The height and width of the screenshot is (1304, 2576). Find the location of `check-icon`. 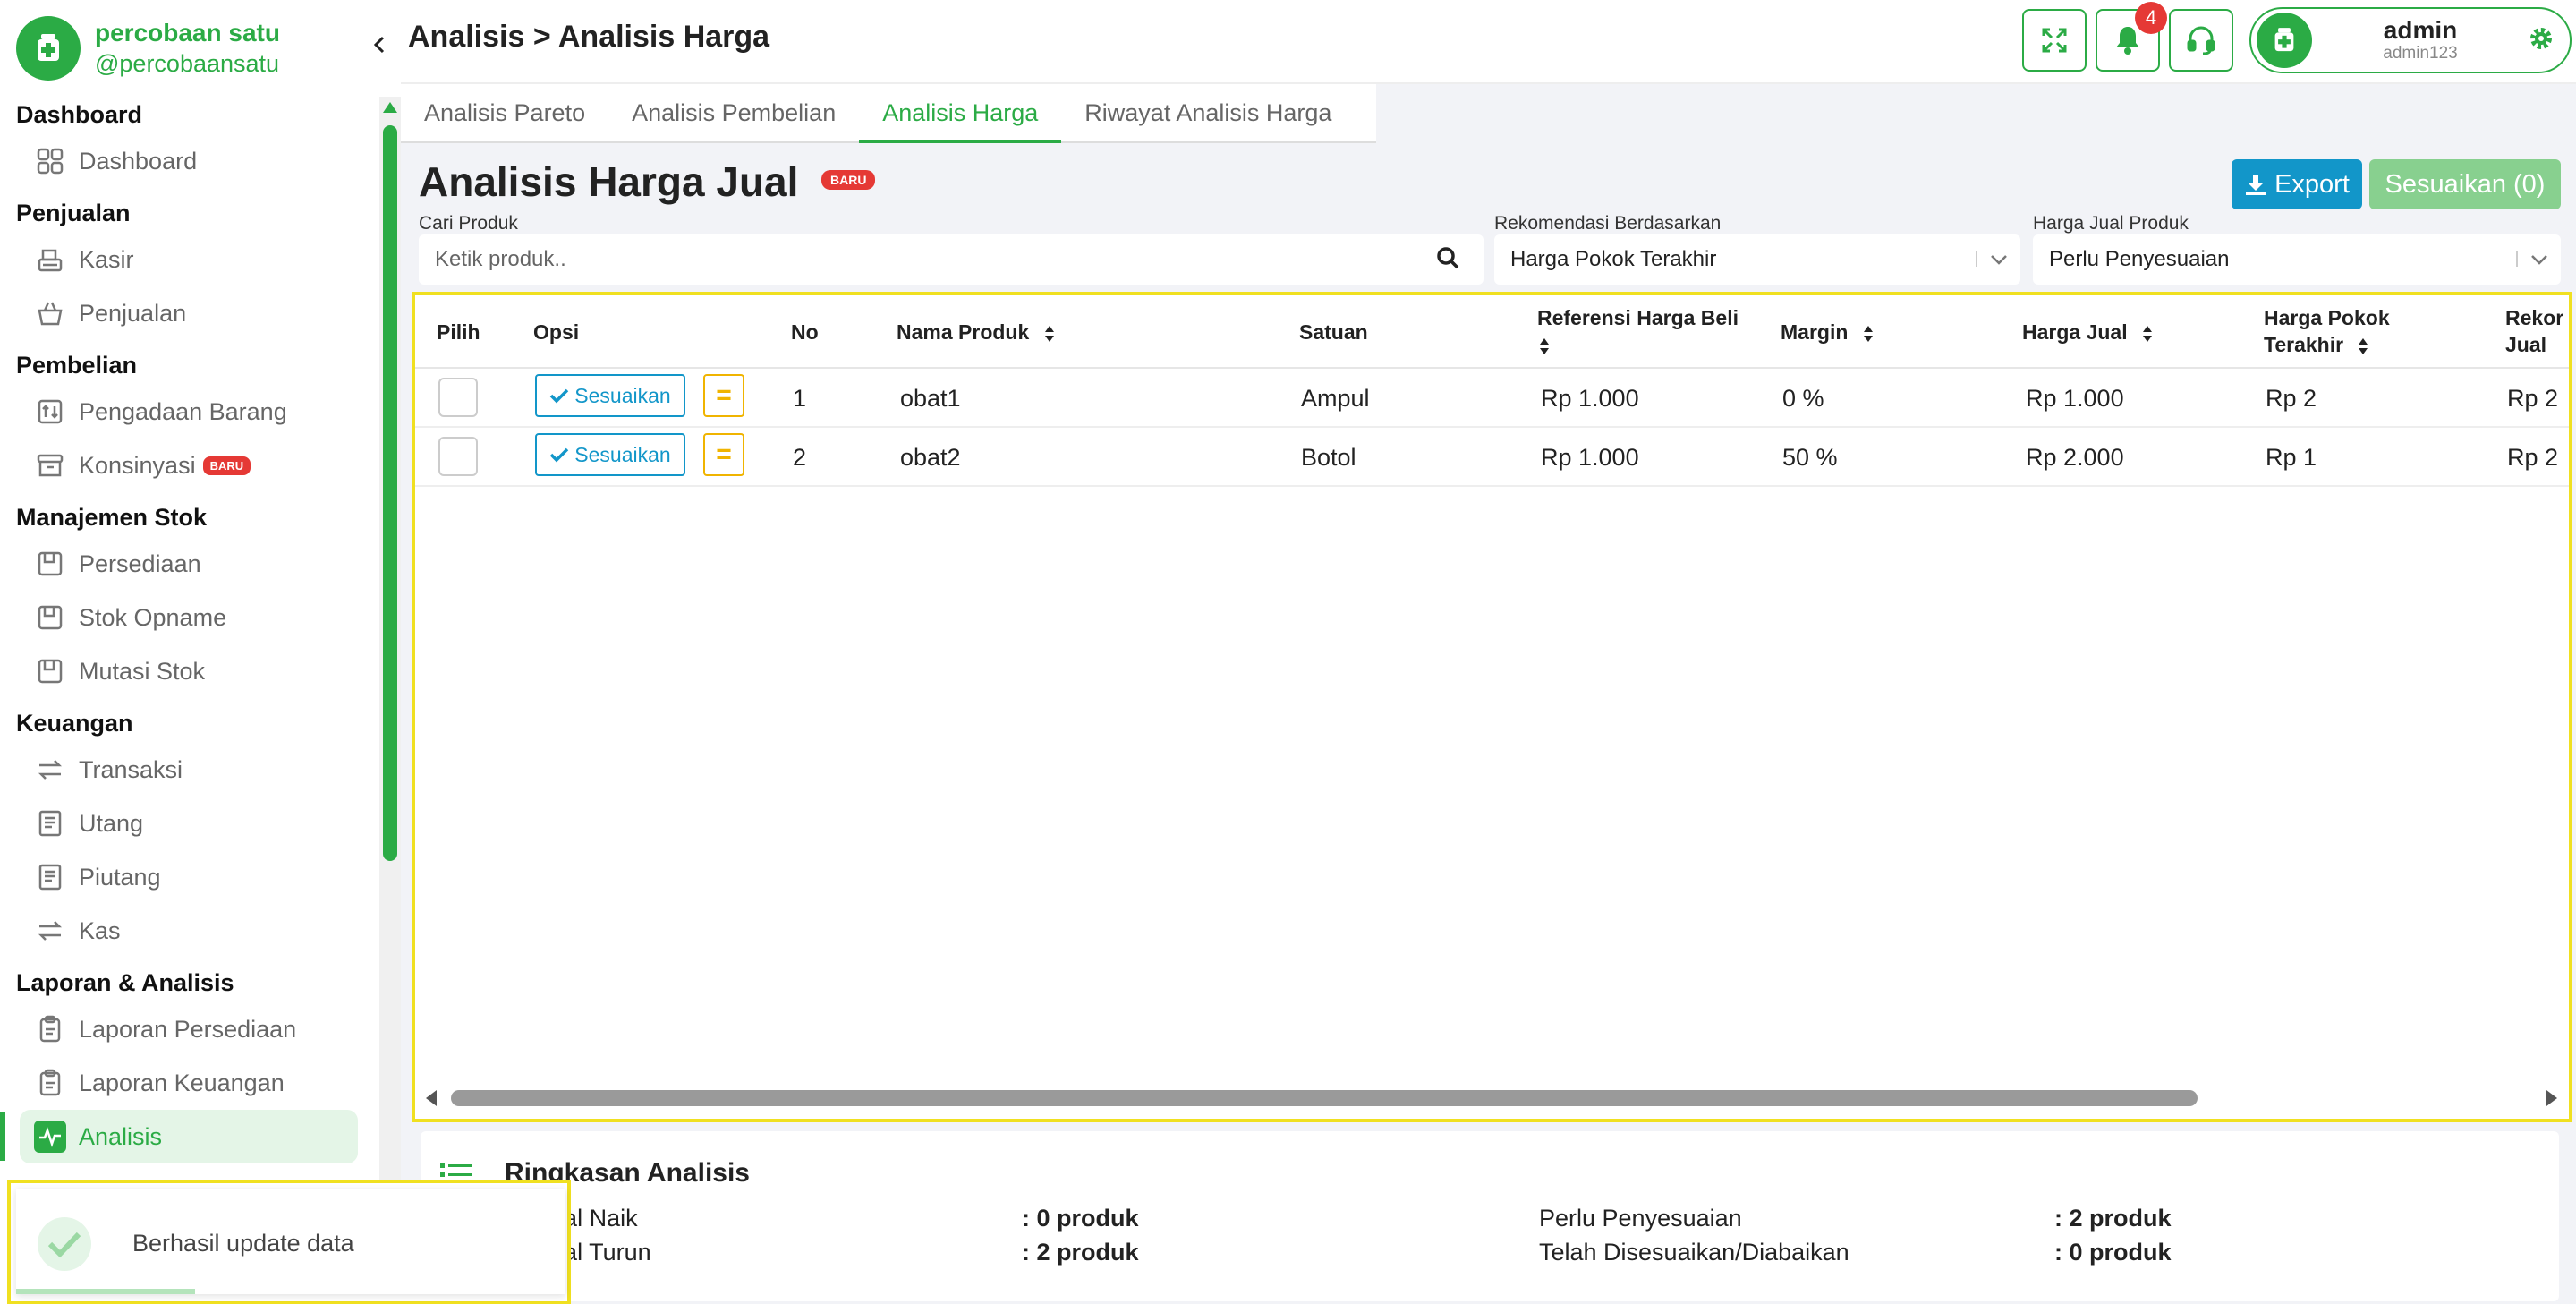

check-icon is located at coordinates (559, 455).